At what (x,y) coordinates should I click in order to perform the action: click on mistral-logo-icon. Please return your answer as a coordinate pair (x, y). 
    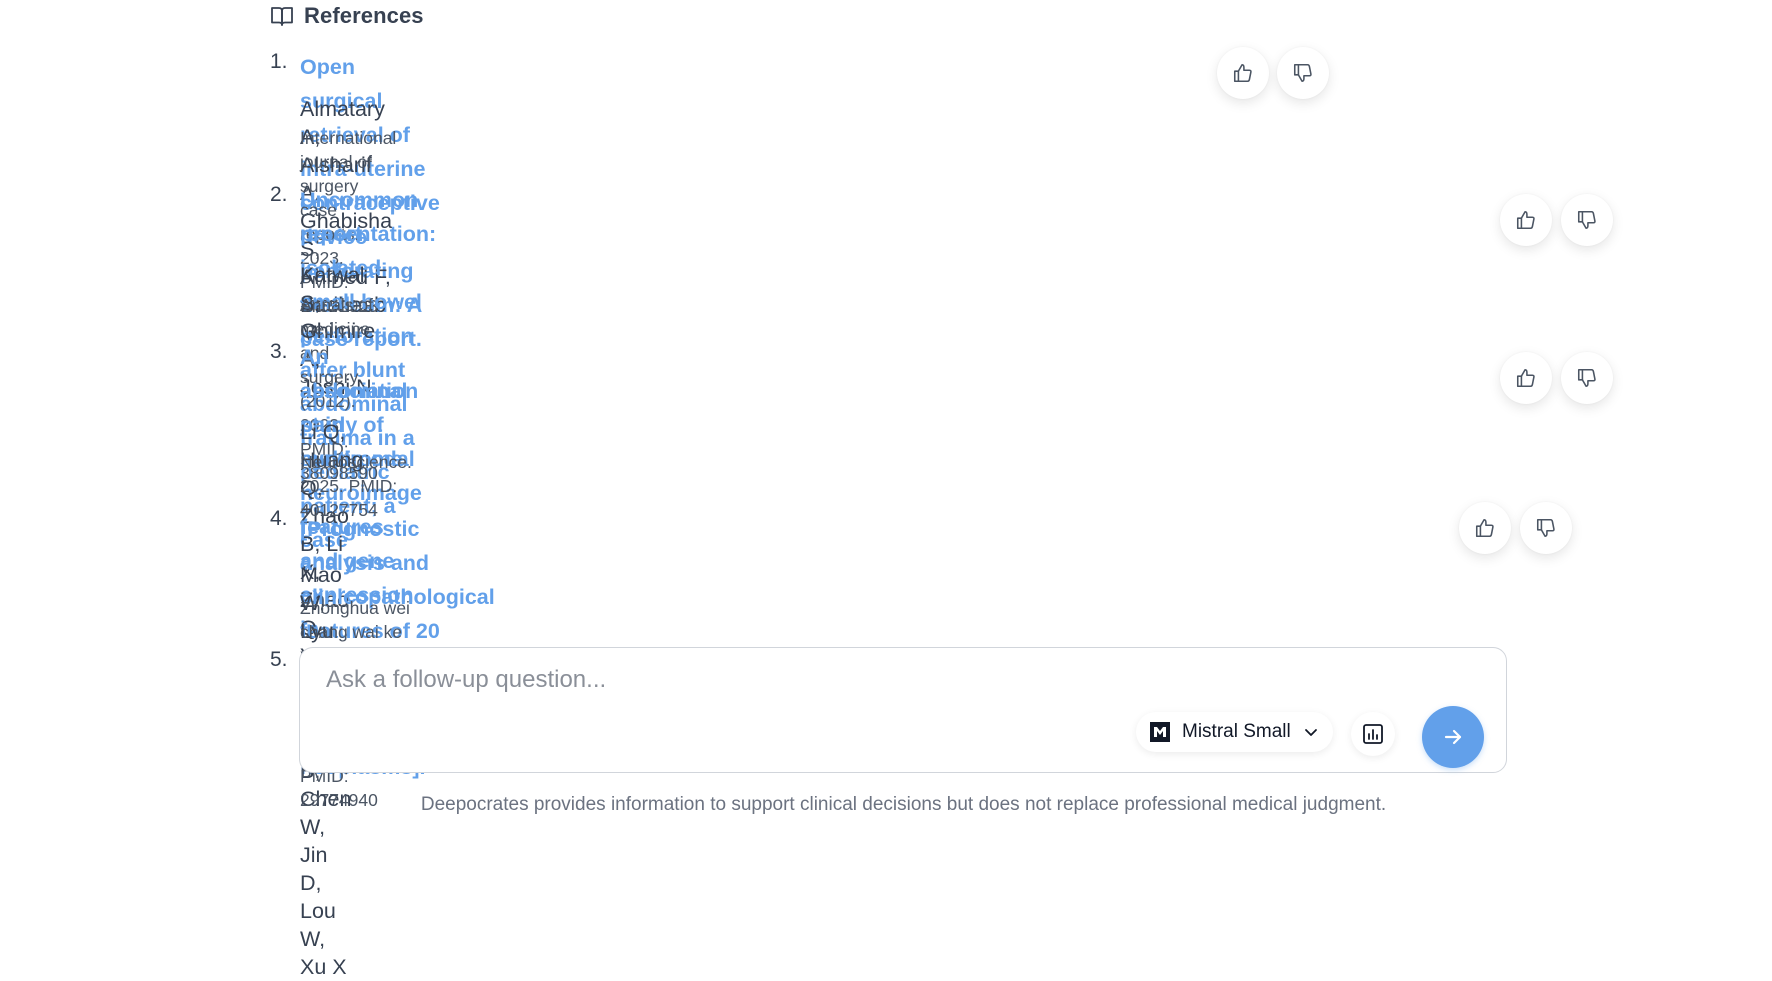
    Looking at the image, I should click on (1160, 732).